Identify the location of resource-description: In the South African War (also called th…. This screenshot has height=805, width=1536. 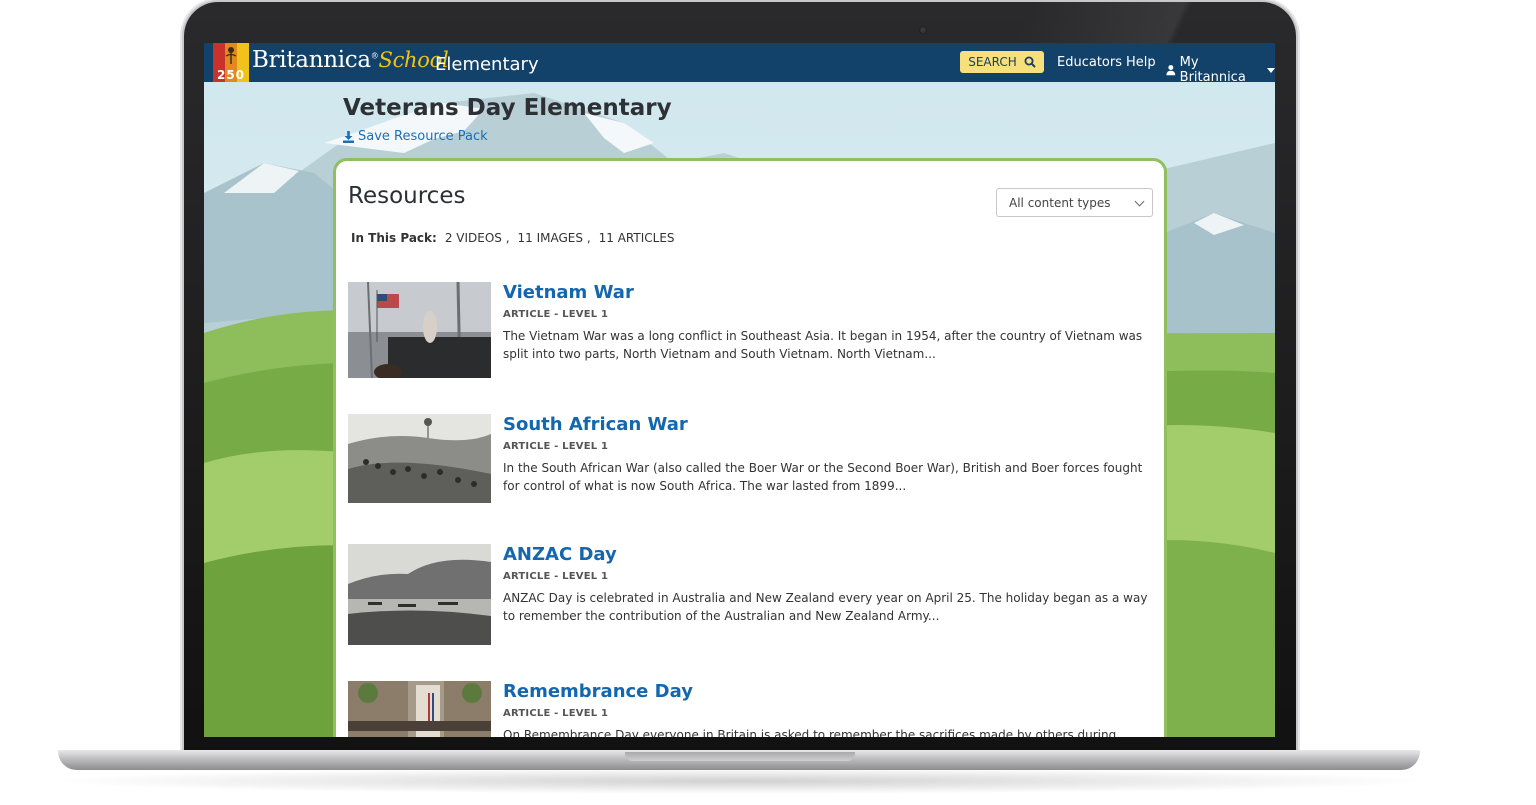
(823, 477).